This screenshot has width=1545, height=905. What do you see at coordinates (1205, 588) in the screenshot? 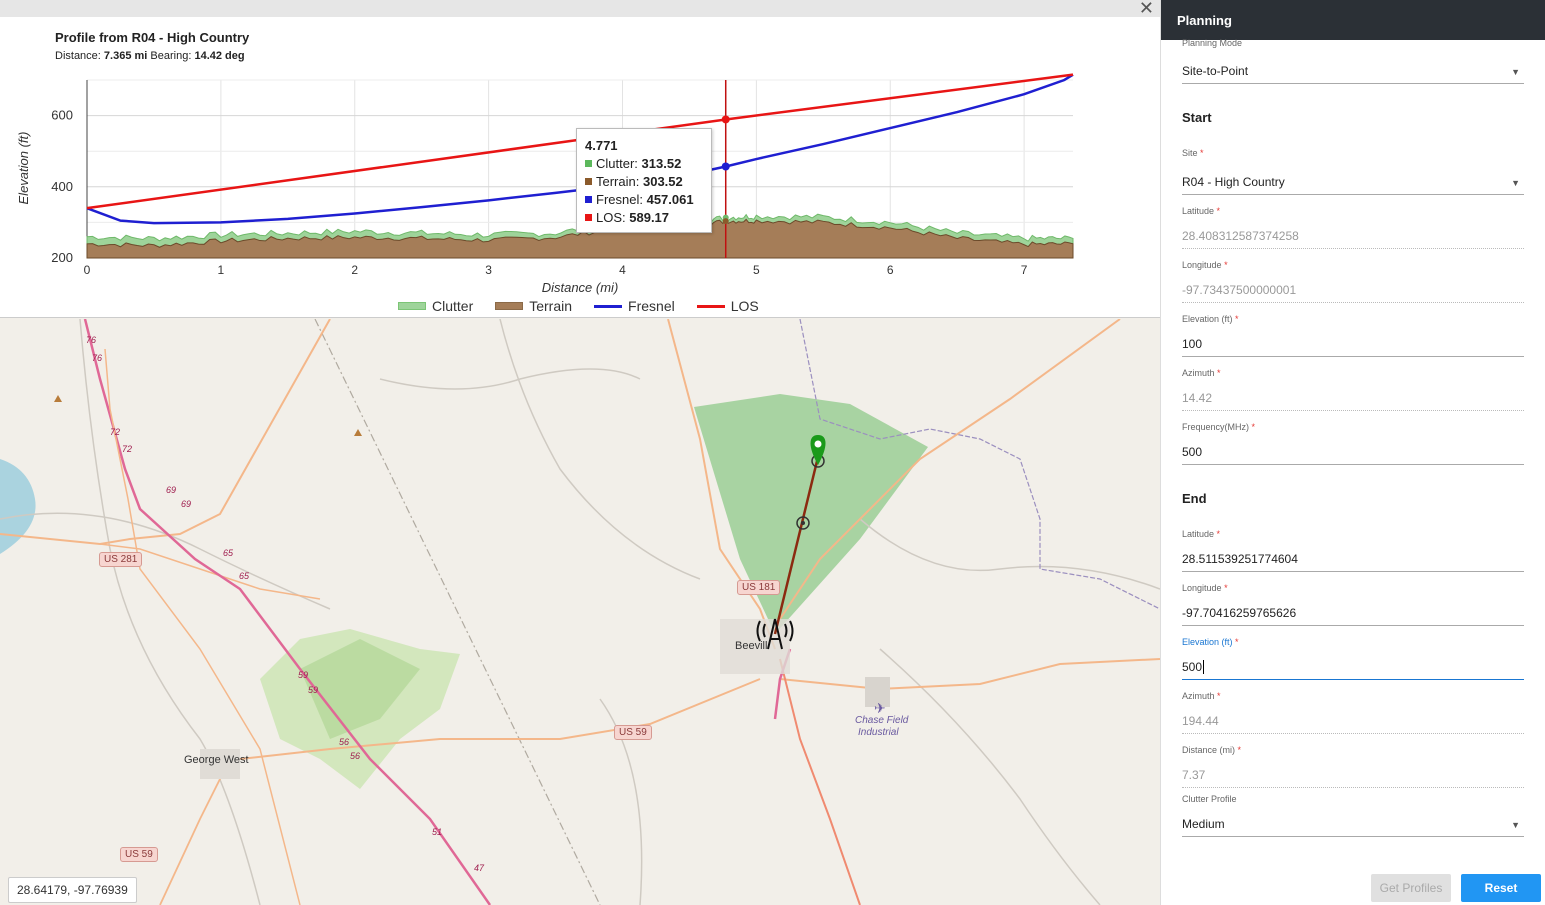
I see `end-longitude-label: Longitude *` at bounding box center [1205, 588].